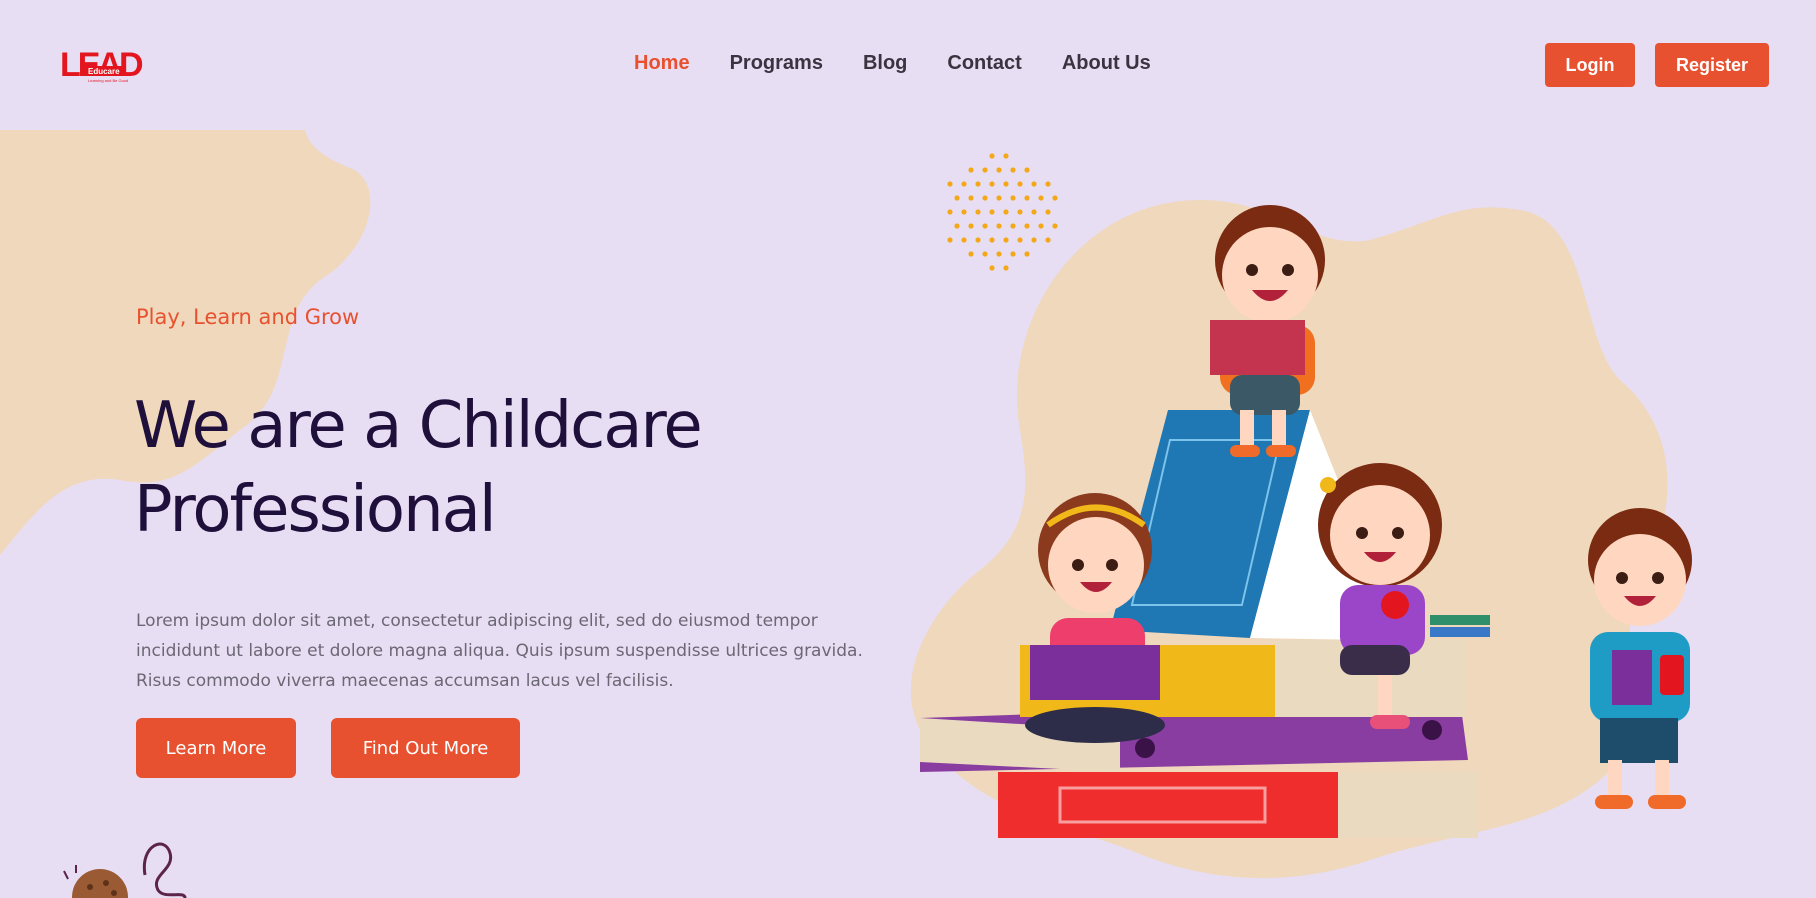  I want to click on svg-text: Learning and Be Good, so click(108, 80).